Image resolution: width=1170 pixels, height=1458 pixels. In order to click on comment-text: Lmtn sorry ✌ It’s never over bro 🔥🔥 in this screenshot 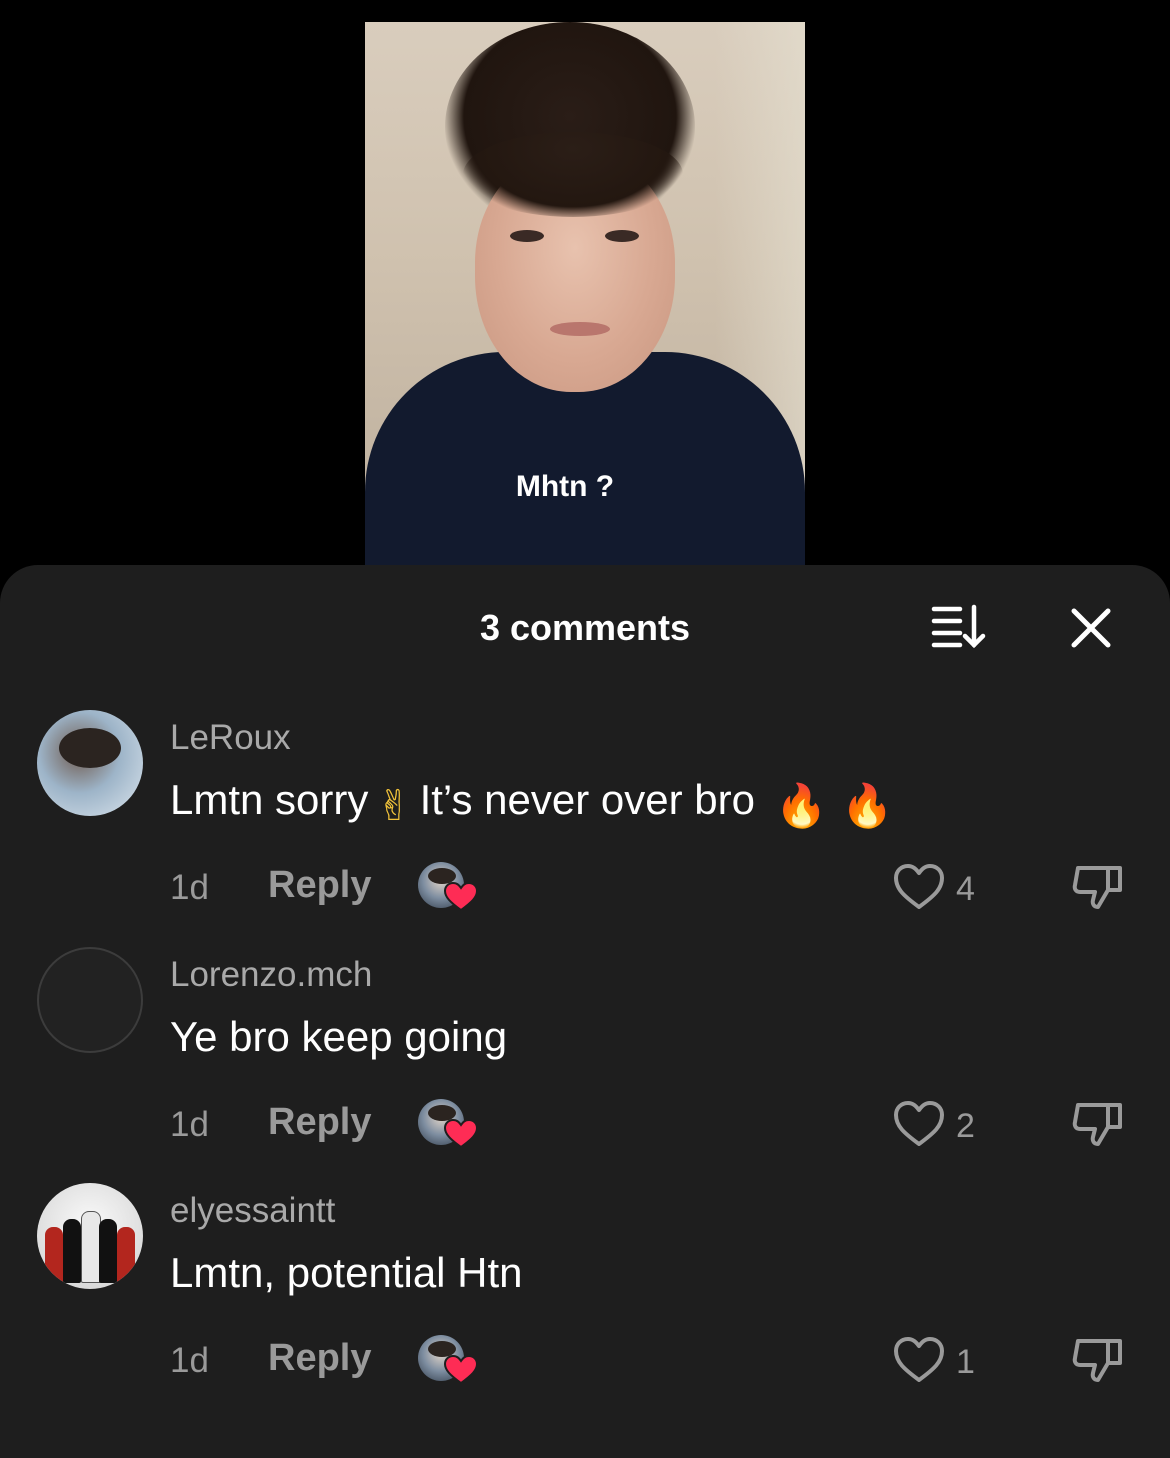, I will do `click(543, 803)`.